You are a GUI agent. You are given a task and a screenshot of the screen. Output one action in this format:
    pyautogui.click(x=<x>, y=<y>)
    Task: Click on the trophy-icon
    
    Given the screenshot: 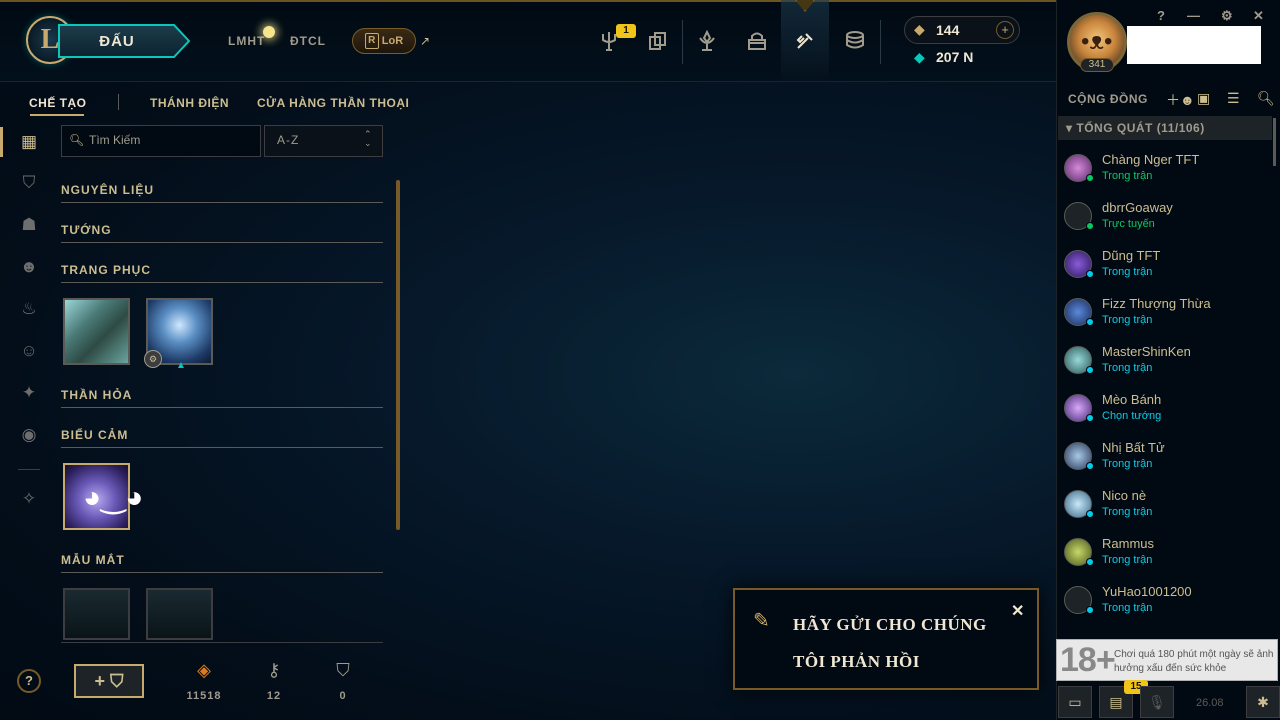 What is the action you would take?
    pyautogui.click(x=707, y=41)
    